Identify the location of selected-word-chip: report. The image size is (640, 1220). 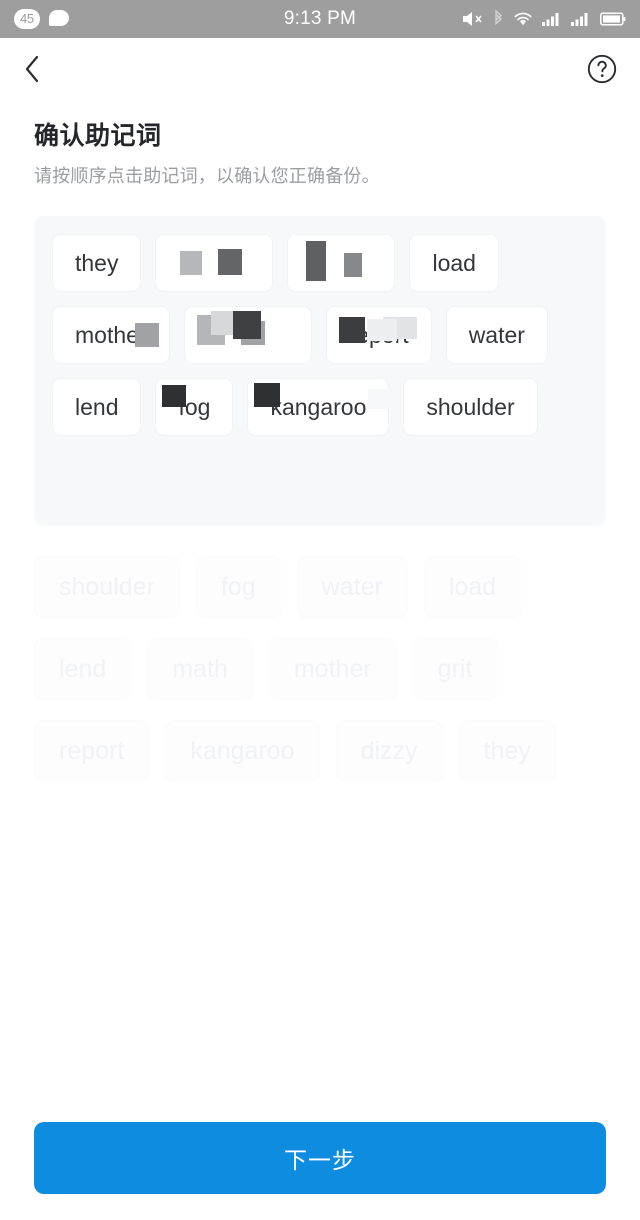
(378, 335).